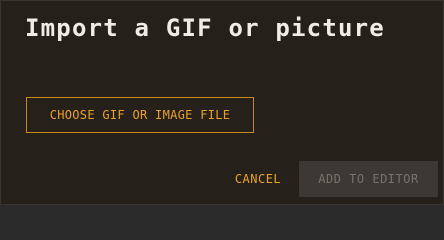 The height and width of the screenshot is (240, 444). I want to click on dialog-title: Import a GIF or picture, so click(205, 28).